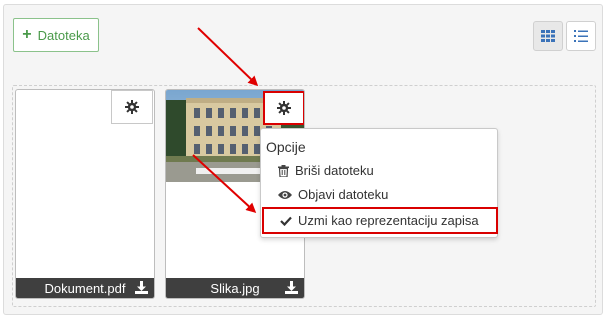  What do you see at coordinates (285, 194) in the screenshot?
I see `eye-icon` at bounding box center [285, 194].